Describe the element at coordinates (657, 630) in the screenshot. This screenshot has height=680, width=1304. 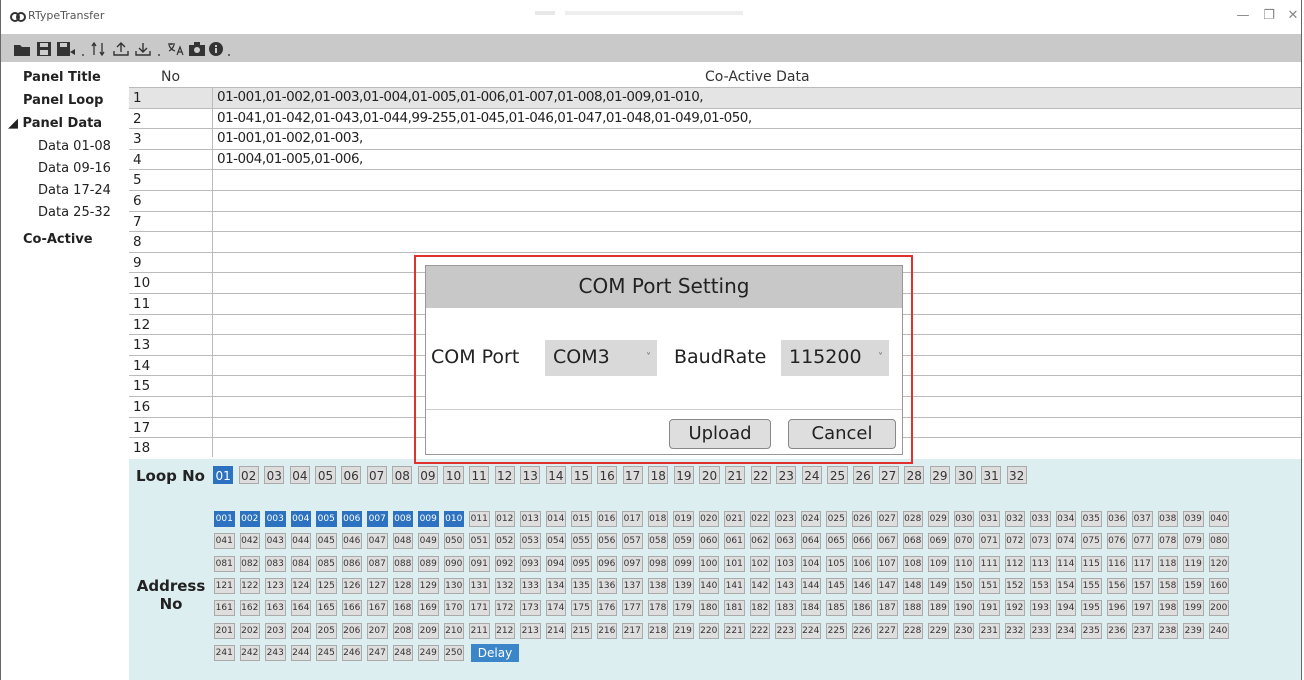
I see `address-button: 218` at that location.